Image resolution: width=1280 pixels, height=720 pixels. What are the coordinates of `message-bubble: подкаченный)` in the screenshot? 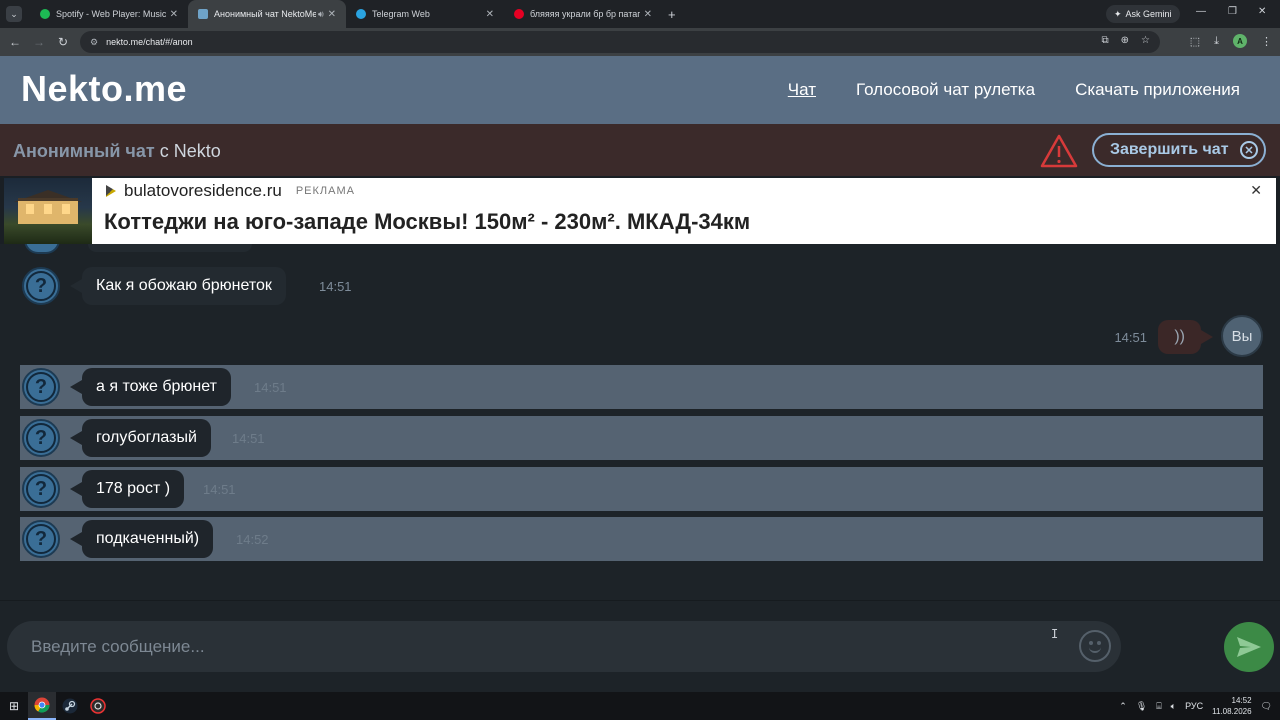 It's located at (141, 539).